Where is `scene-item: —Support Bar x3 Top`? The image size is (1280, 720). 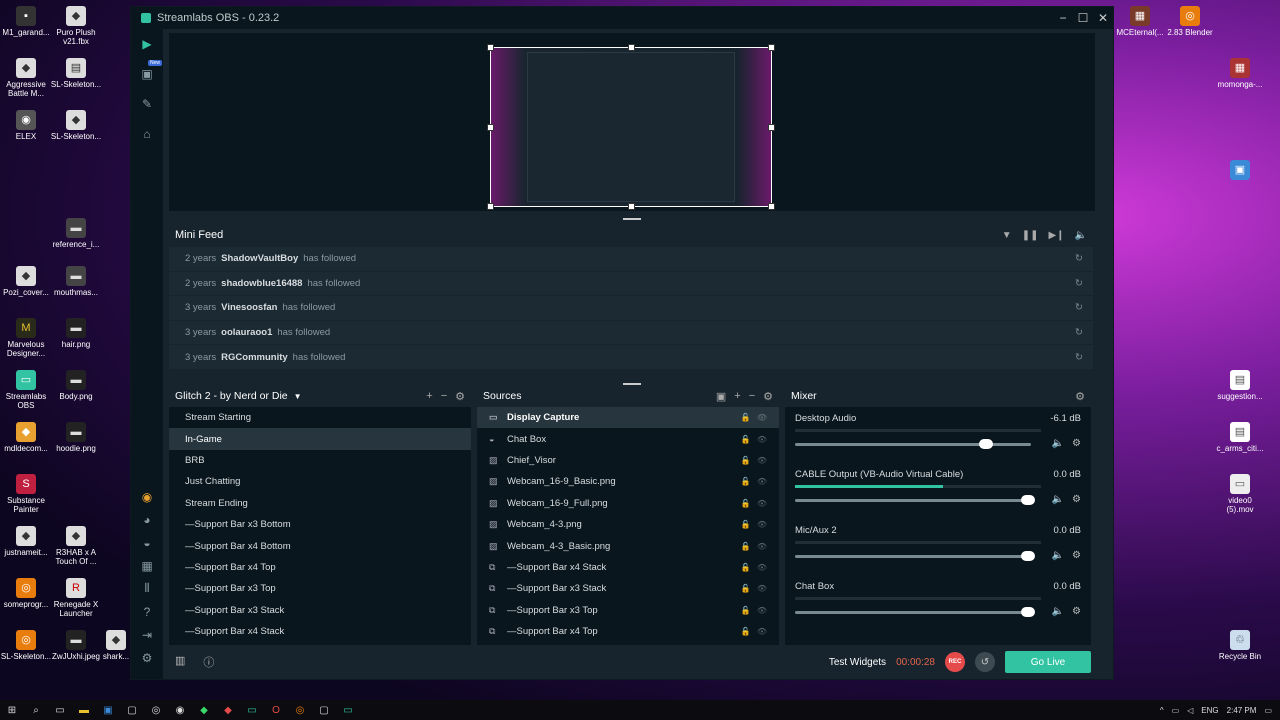
scene-item: —Support Bar x3 Top is located at coordinates (320, 588).